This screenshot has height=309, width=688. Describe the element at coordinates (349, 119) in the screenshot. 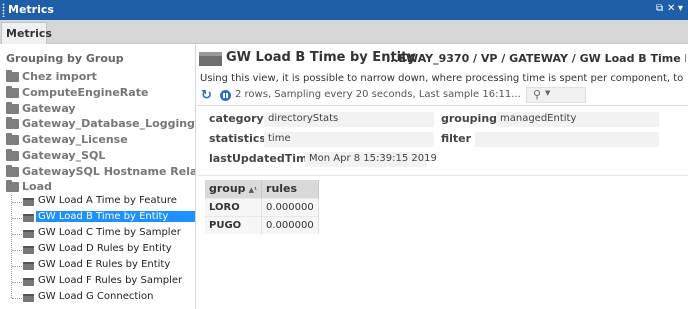

I see `category-value: directoryStats` at that location.